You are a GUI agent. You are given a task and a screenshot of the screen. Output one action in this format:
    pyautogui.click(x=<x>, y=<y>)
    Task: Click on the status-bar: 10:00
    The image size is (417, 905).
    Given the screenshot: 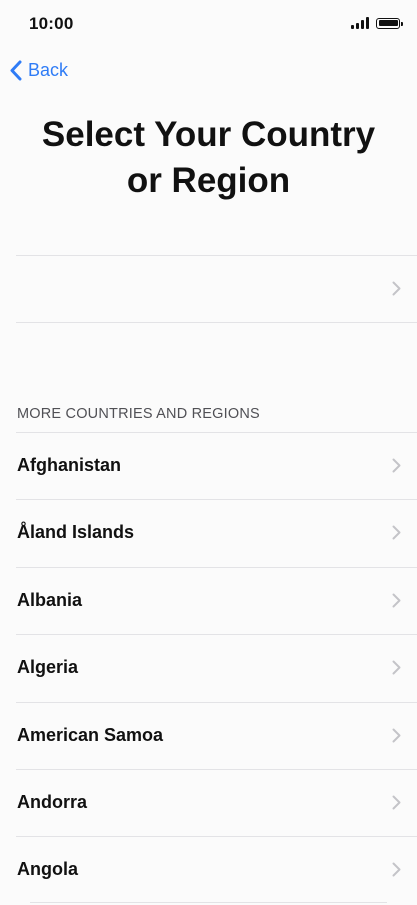 What is the action you would take?
    pyautogui.click(x=208, y=22)
    